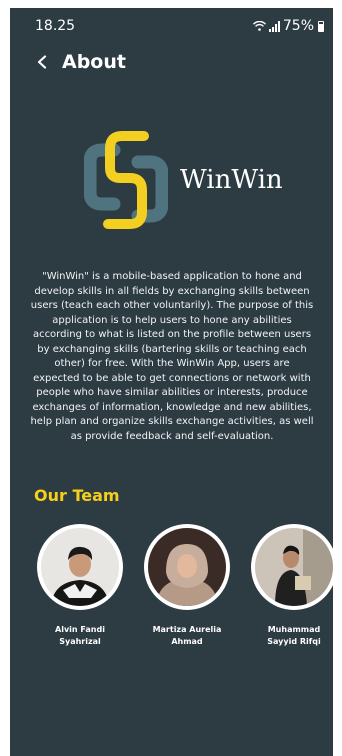  What do you see at coordinates (321, 26) in the screenshot?
I see `battery-icon` at bounding box center [321, 26].